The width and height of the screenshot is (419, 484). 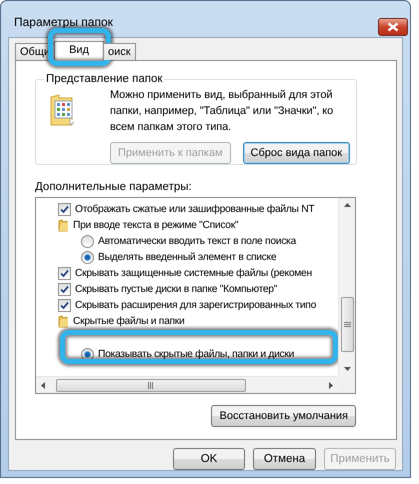 I want to click on tab: Вид, so click(x=79, y=51).